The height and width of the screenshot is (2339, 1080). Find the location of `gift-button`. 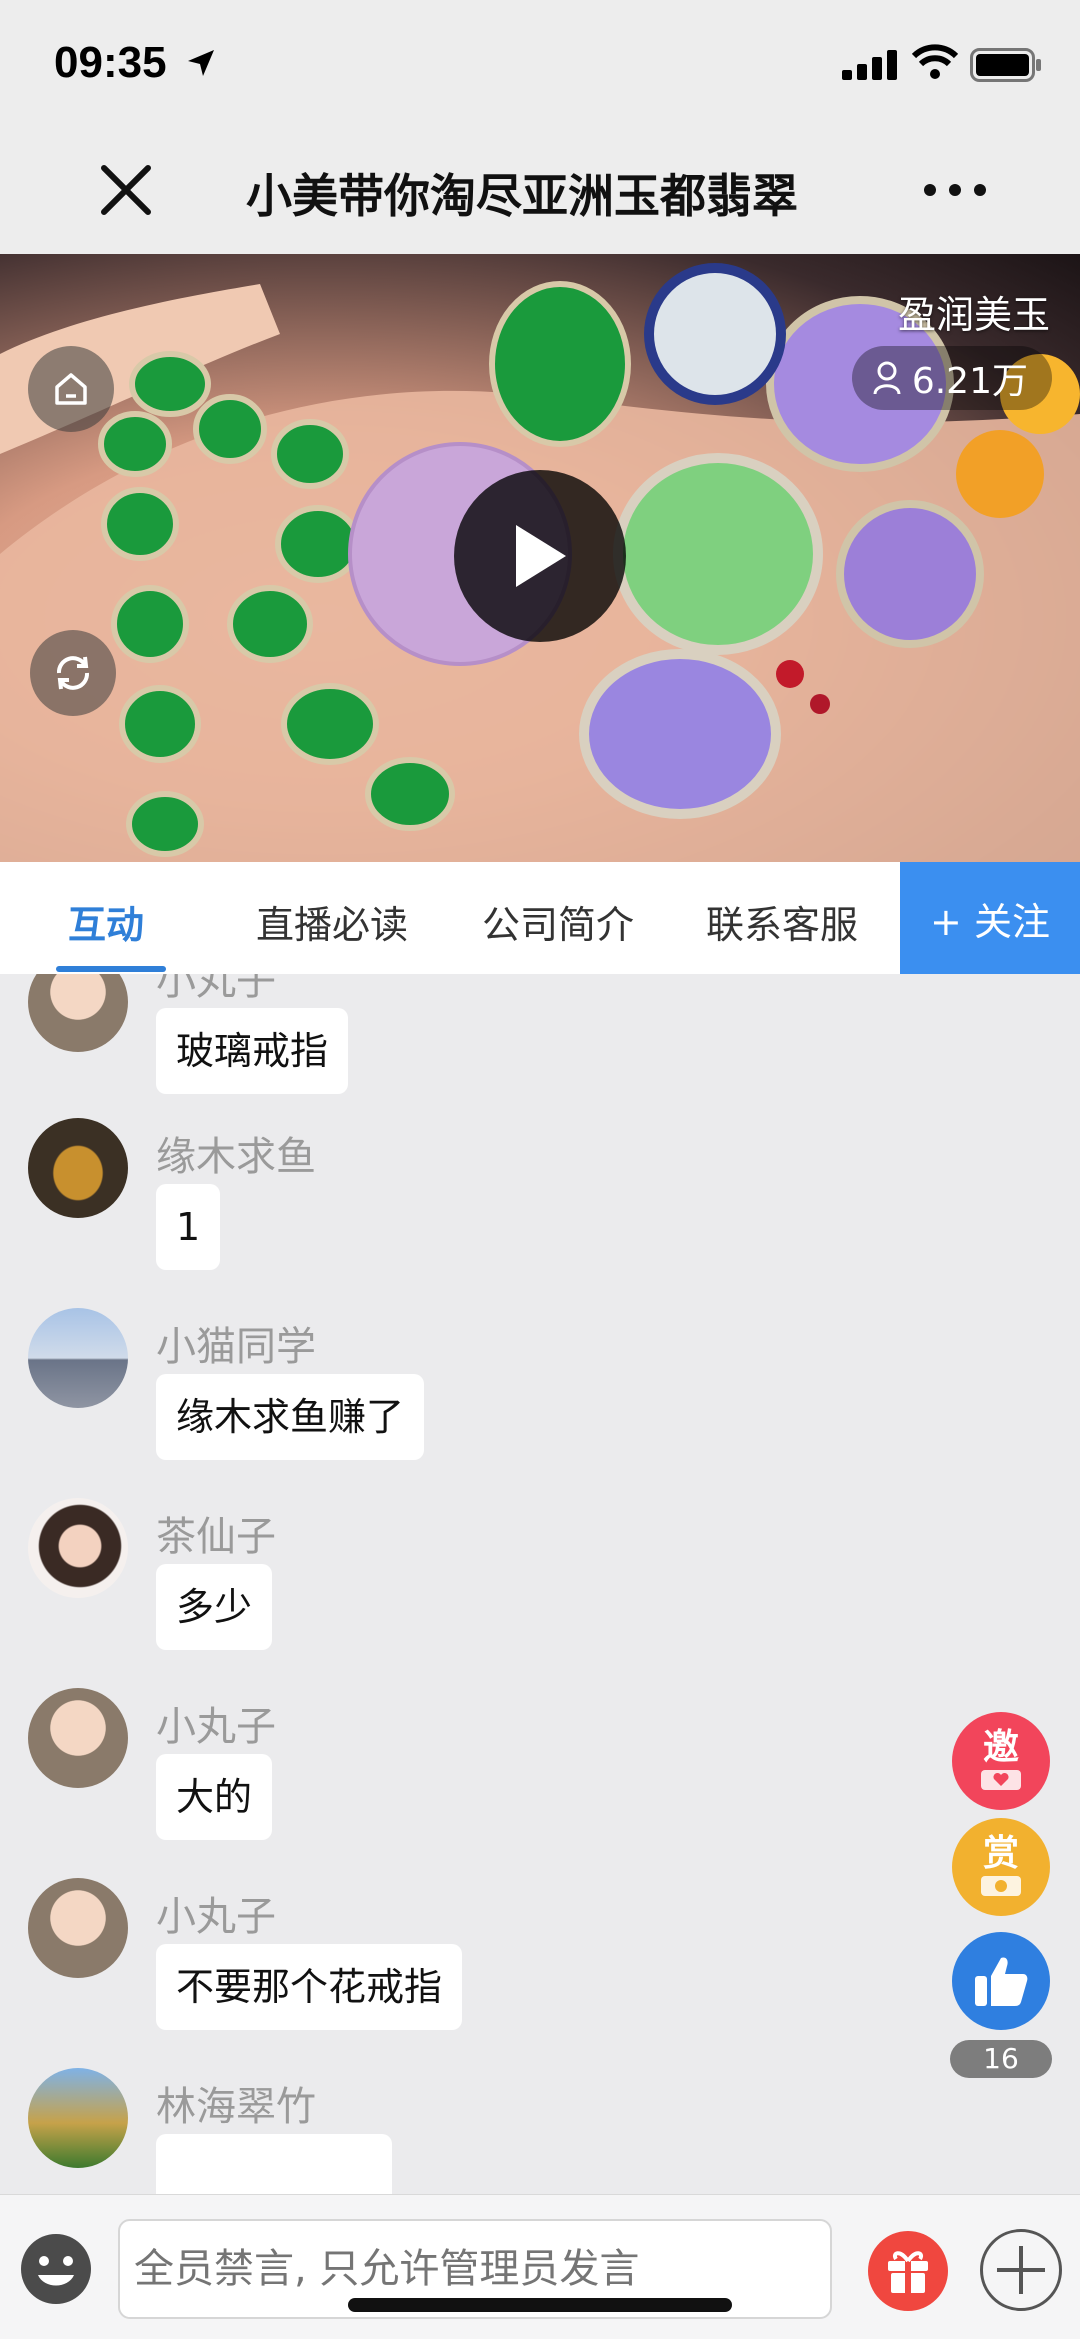

gift-button is located at coordinates (908, 2271).